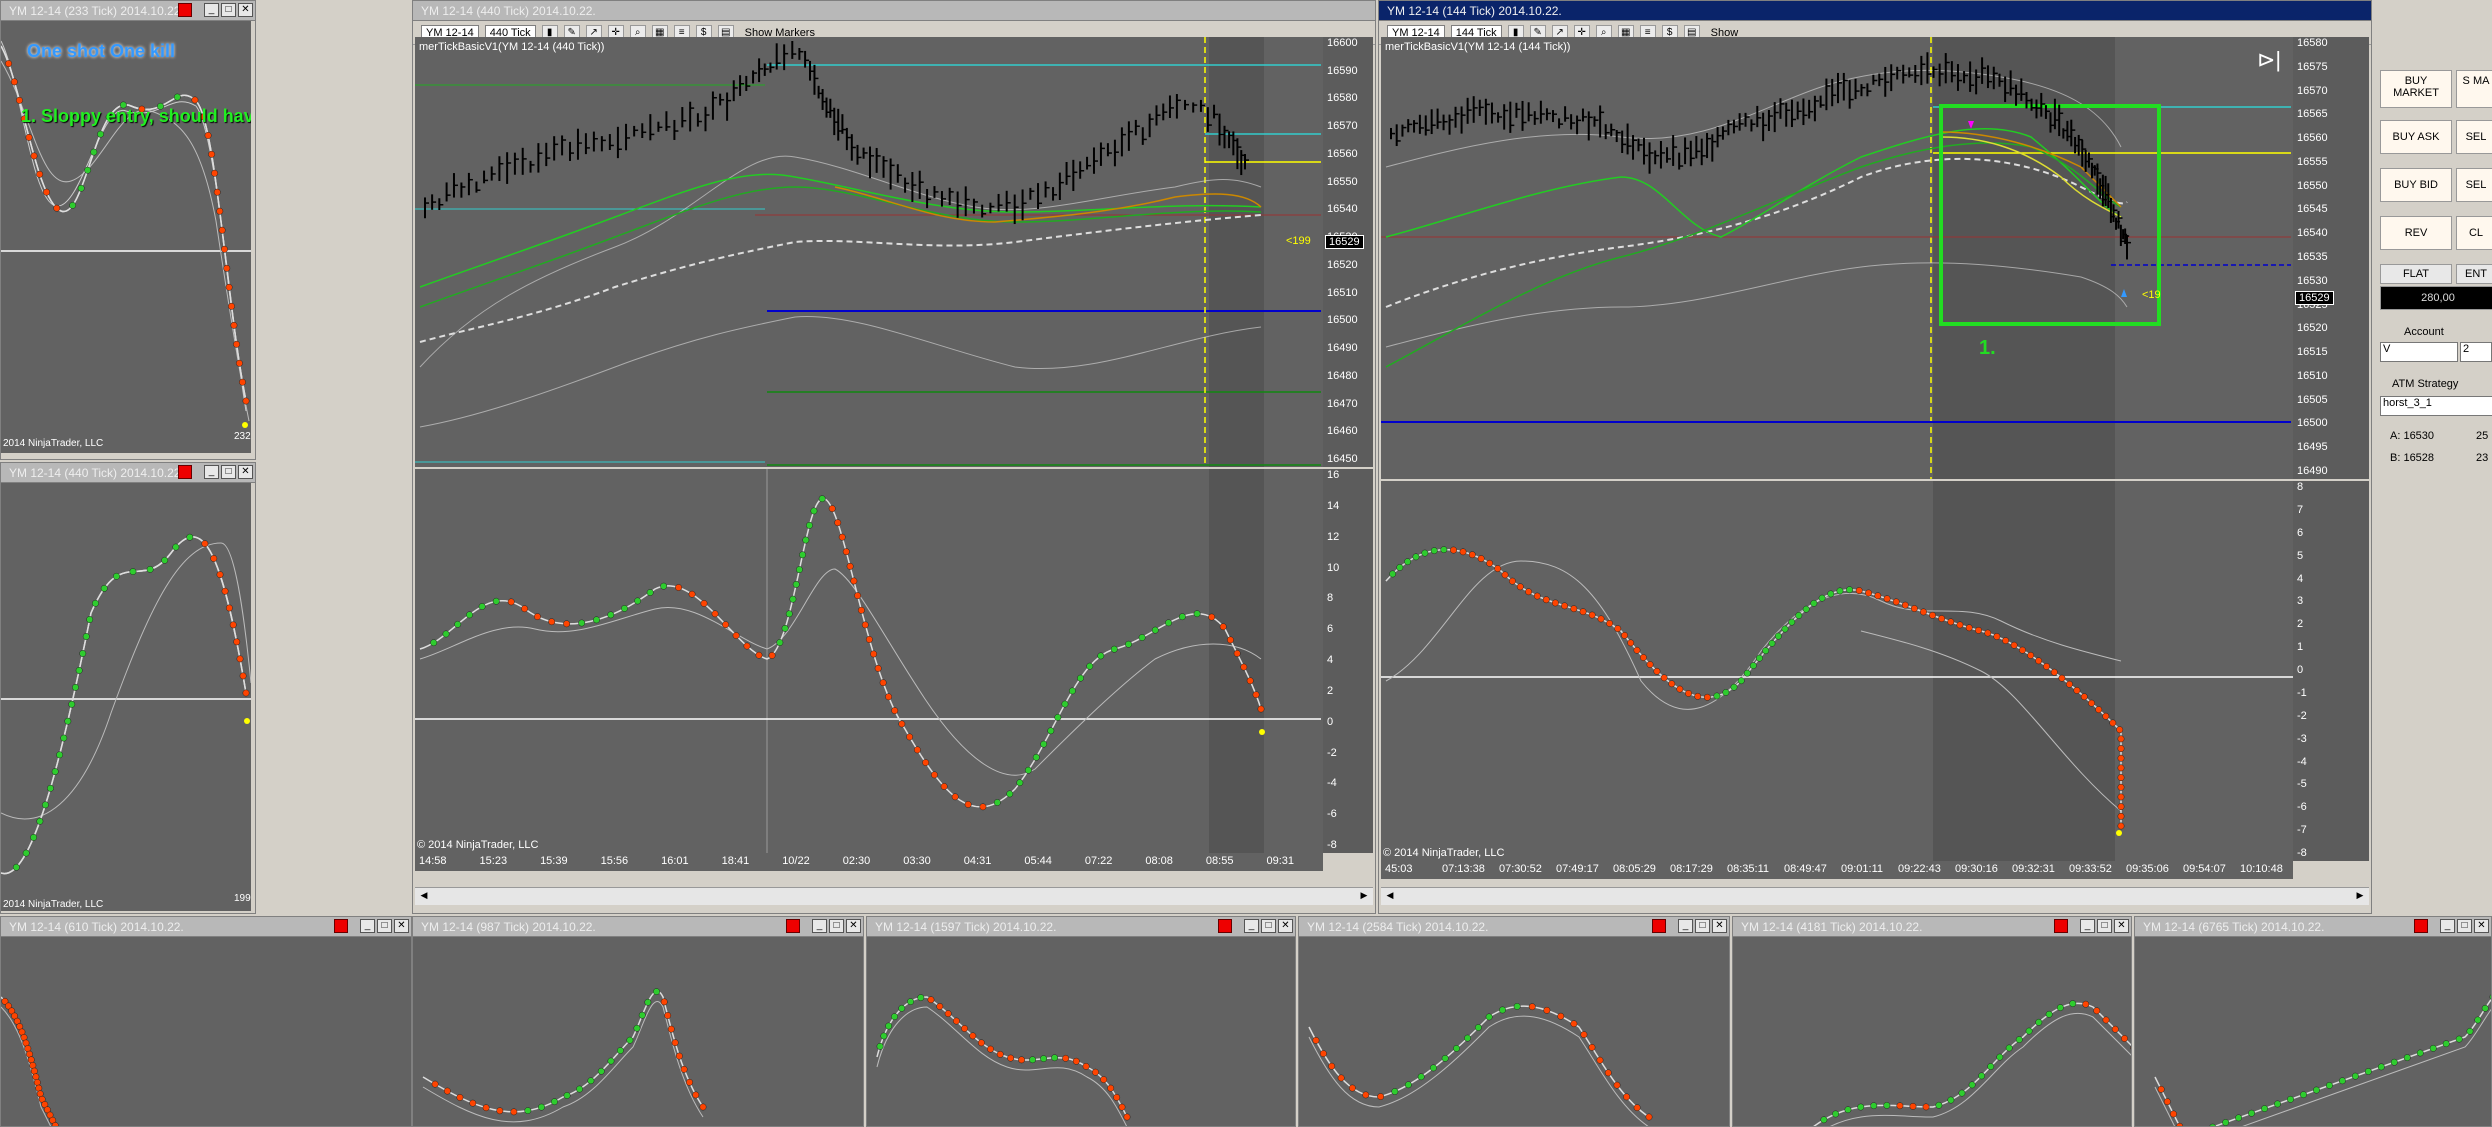 The height and width of the screenshot is (1127, 2492). I want to click on price-panel: merTickBasicV1(YM 12-14 (440 Tick)) <199, so click(869, 252).